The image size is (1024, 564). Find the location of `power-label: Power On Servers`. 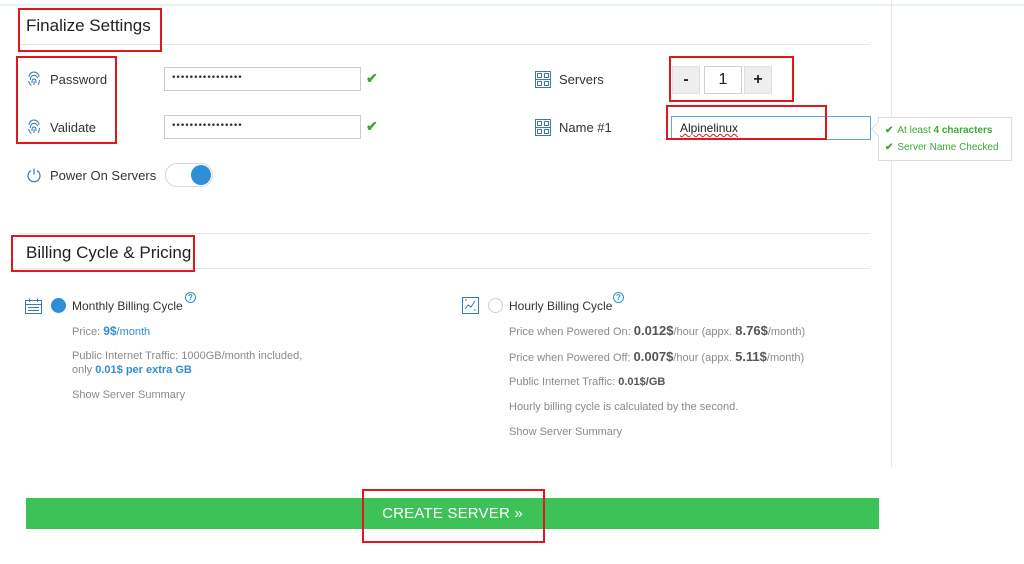

power-label: Power On Servers is located at coordinates (103, 175).